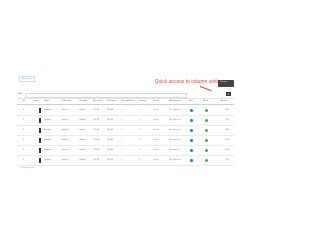  I want to click on back-link: Back to list, so click(27, 79).